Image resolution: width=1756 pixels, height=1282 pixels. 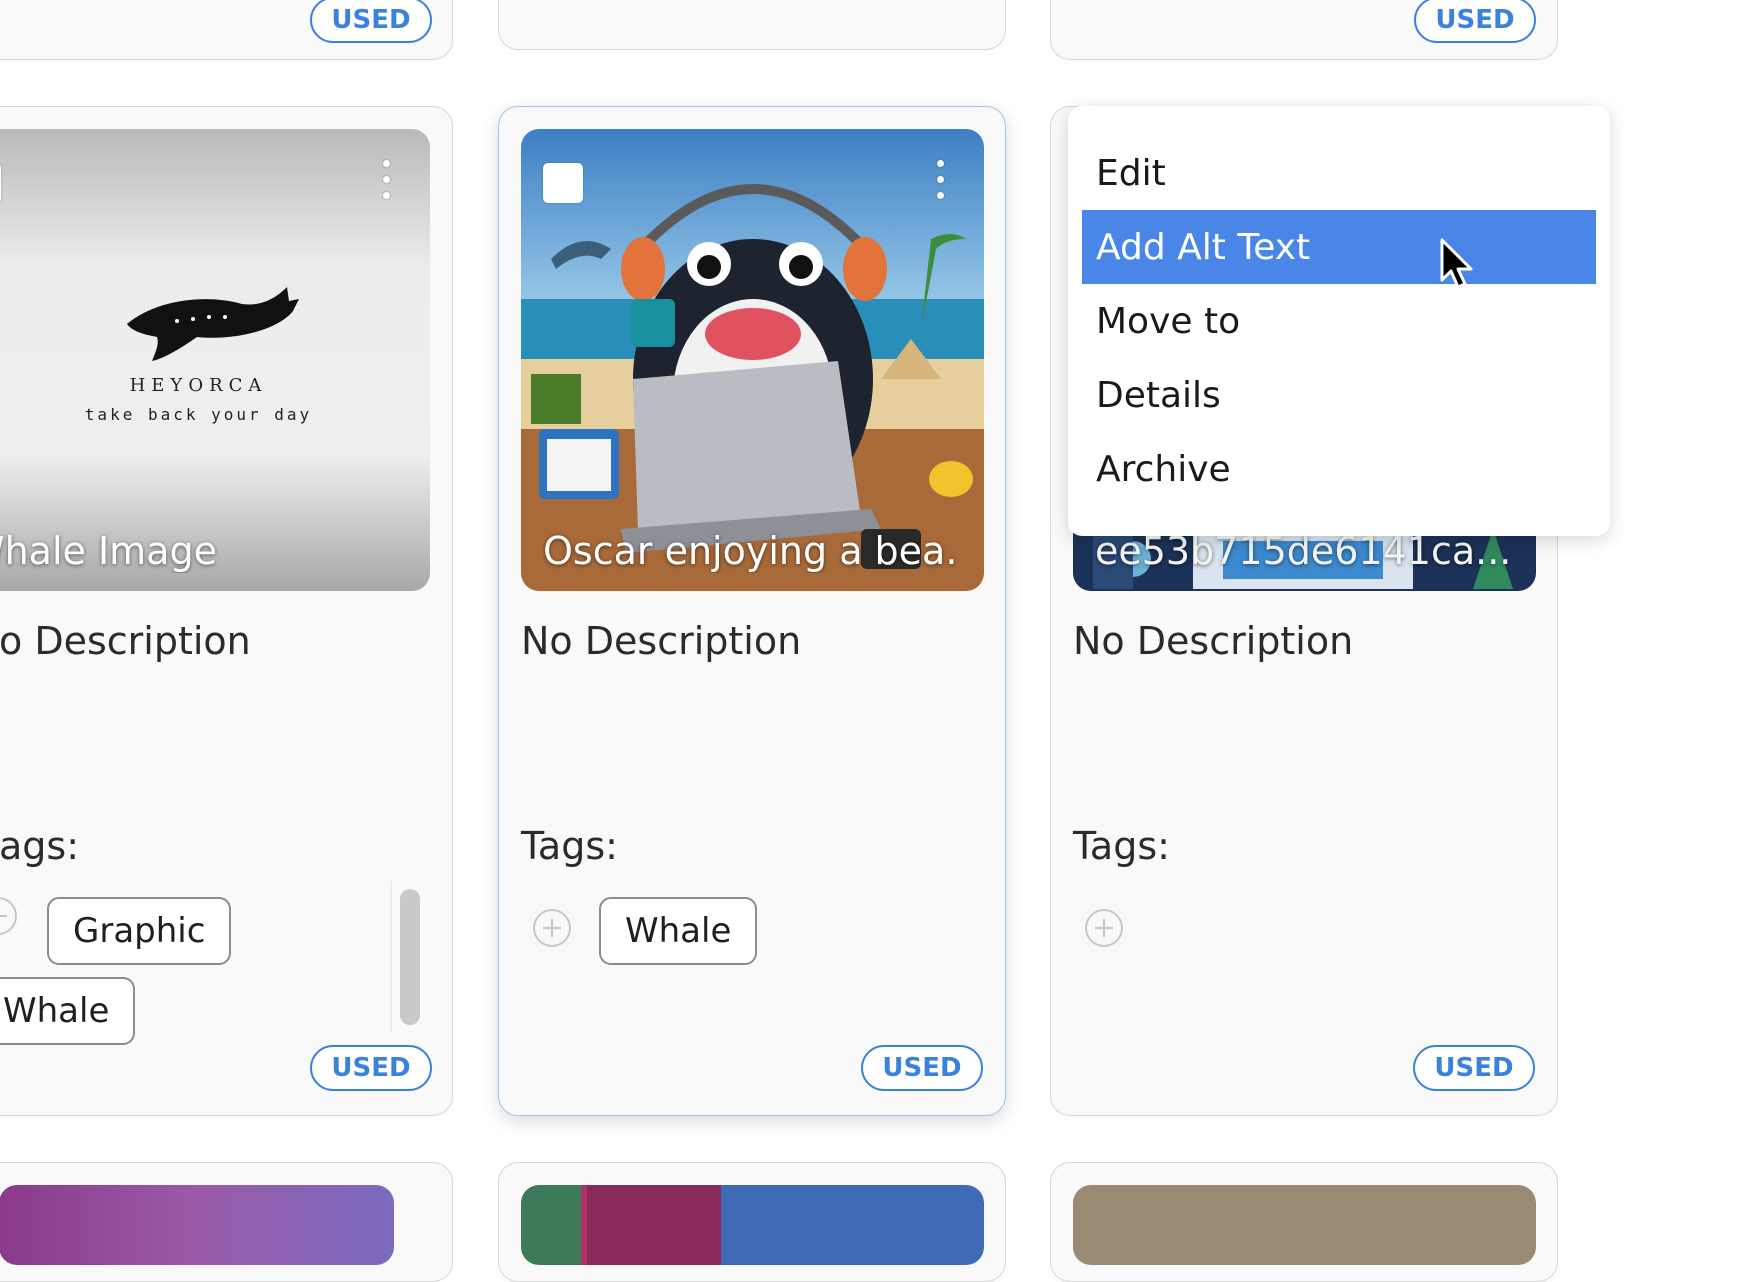 I want to click on logo-tagline: take back your day, so click(x=198, y=414).